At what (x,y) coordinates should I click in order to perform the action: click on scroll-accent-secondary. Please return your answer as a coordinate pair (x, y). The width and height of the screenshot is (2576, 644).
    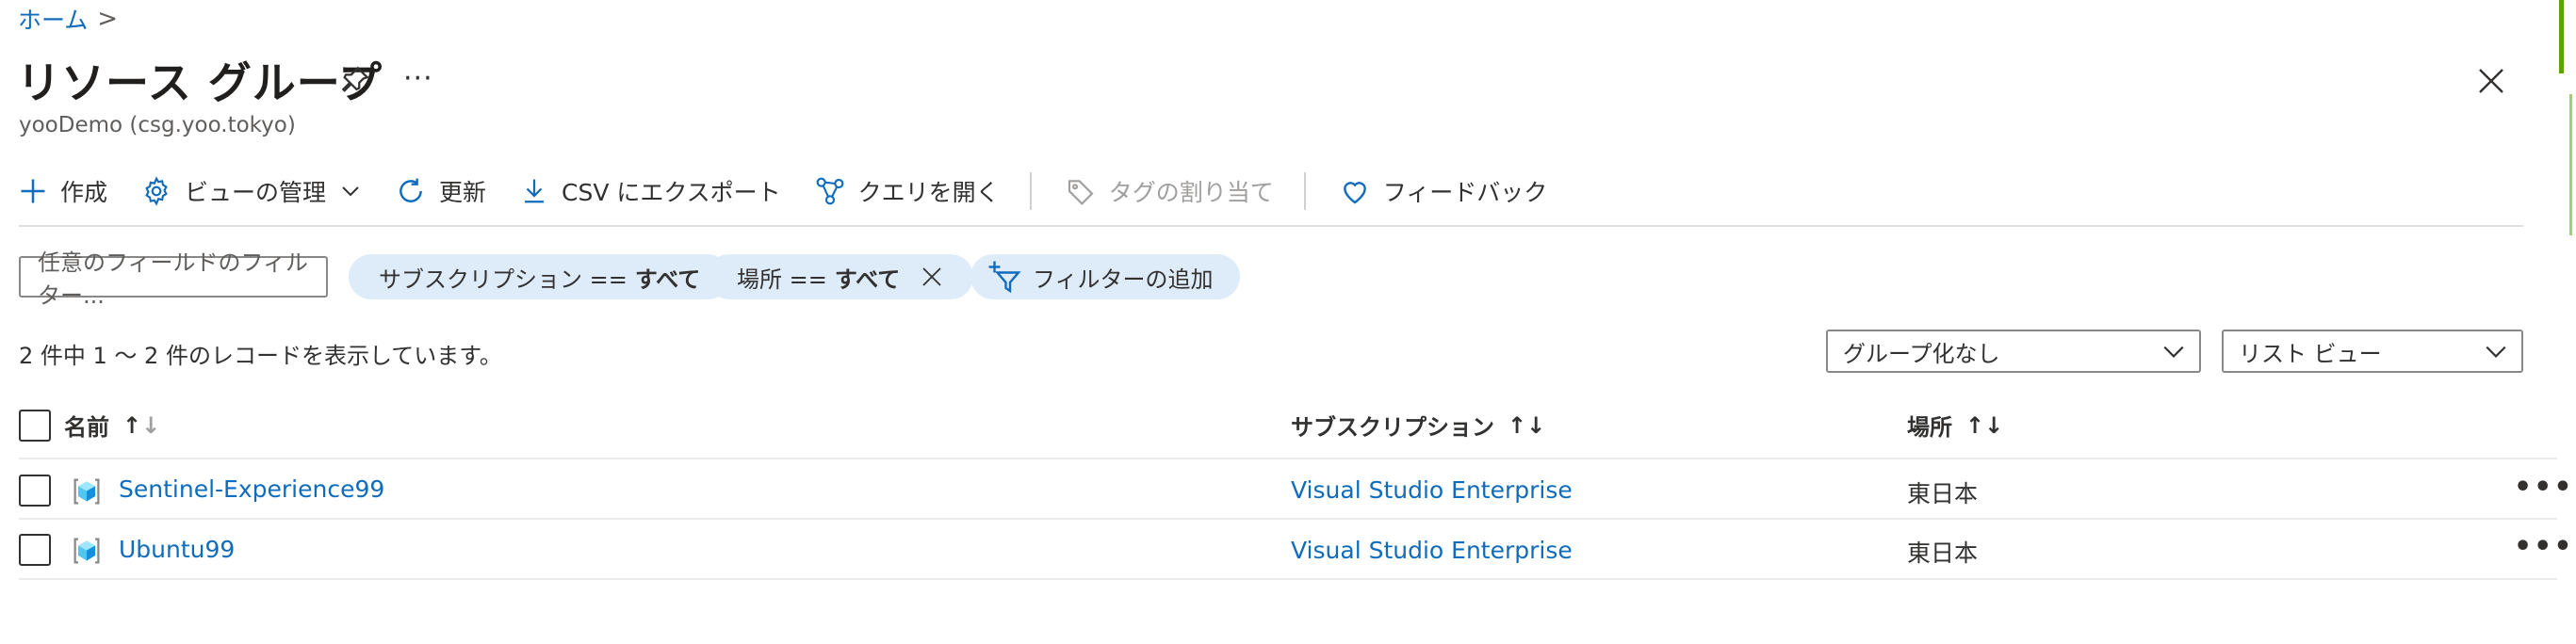
    Looking at the image, I should click on (2570, 164).